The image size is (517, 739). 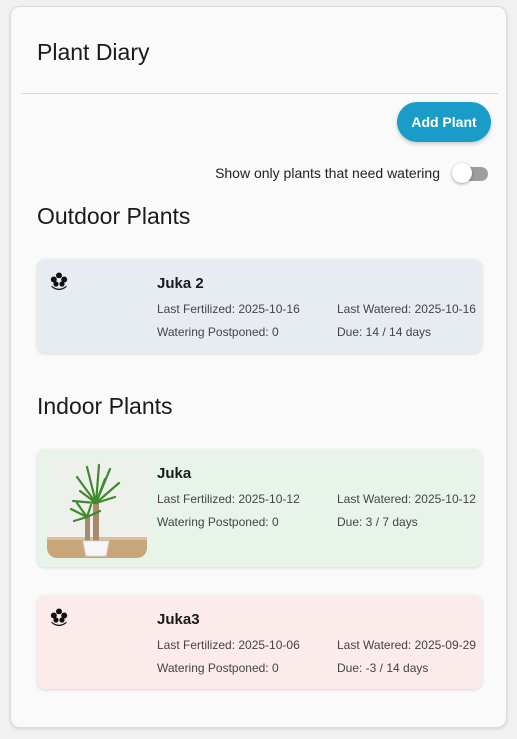 What do you see at coordinates (406, 499) in the screenshot?
I see `last-watered: Last Watered: 2025-10-12` at bounding box center [406, 499].